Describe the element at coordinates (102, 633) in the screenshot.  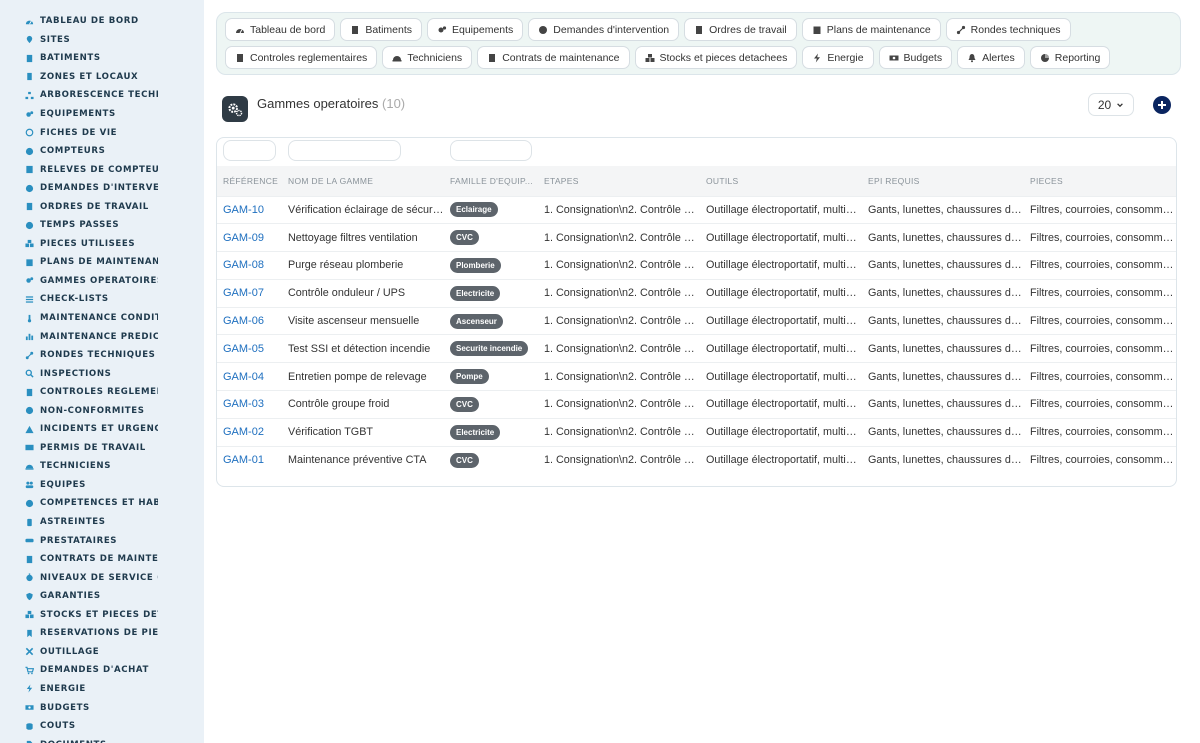
I see `sidebar-item-reservations-de-piece: RESERVATIONS DE PIECE` at that location.